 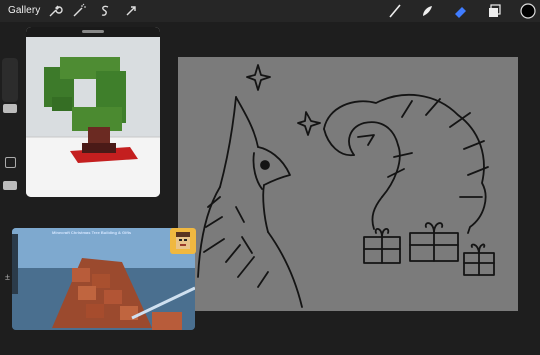 What do you see at coordinates (183, 241) in the screenshot?
I see `channel-avatar` at bounding box center [183, 241].